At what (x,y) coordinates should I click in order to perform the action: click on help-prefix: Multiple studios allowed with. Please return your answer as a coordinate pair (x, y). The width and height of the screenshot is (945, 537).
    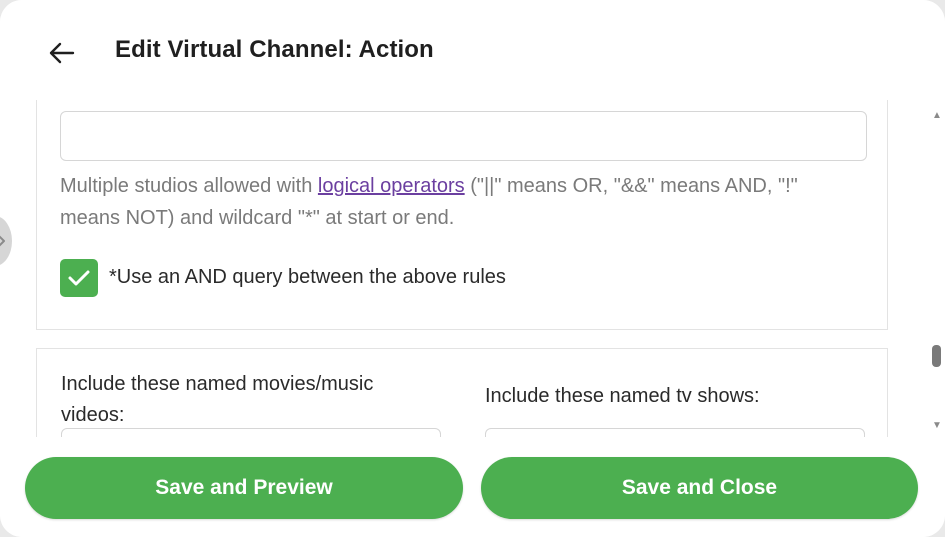
    Looking at the image, I should click on (189, 186).